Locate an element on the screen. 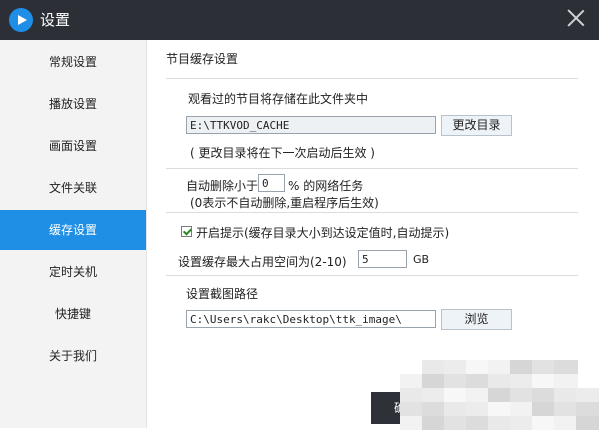 This screenshot has width=599, height=430. close-icon is located at coordinates (576, 18).